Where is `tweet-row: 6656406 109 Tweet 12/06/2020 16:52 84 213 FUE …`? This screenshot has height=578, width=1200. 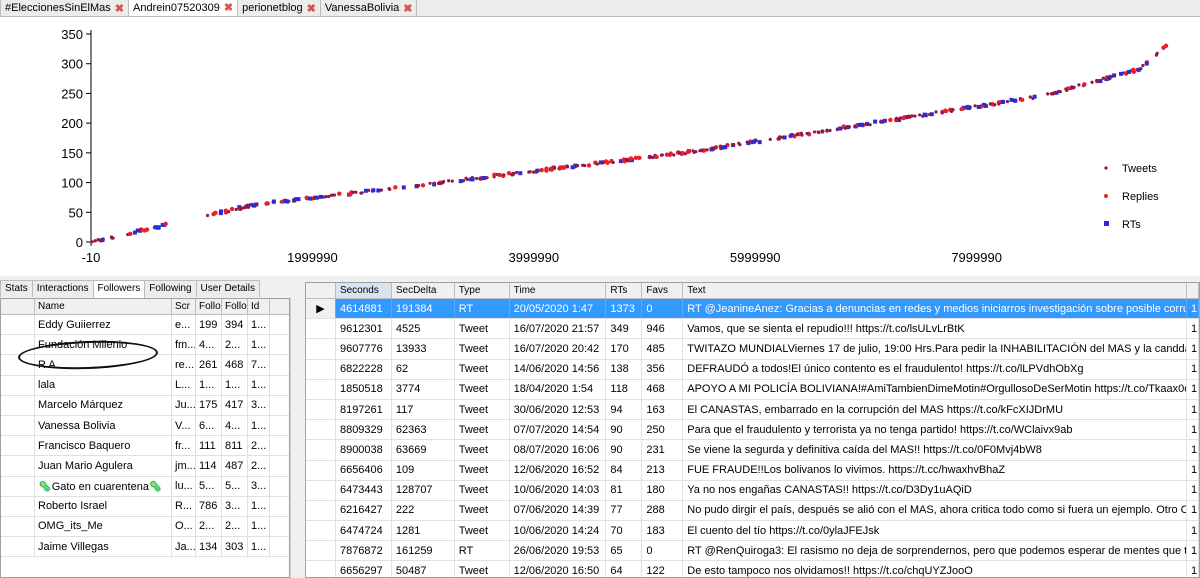 tweet-row: 6656406 109 Tweet 12/06/2020 16:52 84 213 FUE … is located at coordinates (752, 470).